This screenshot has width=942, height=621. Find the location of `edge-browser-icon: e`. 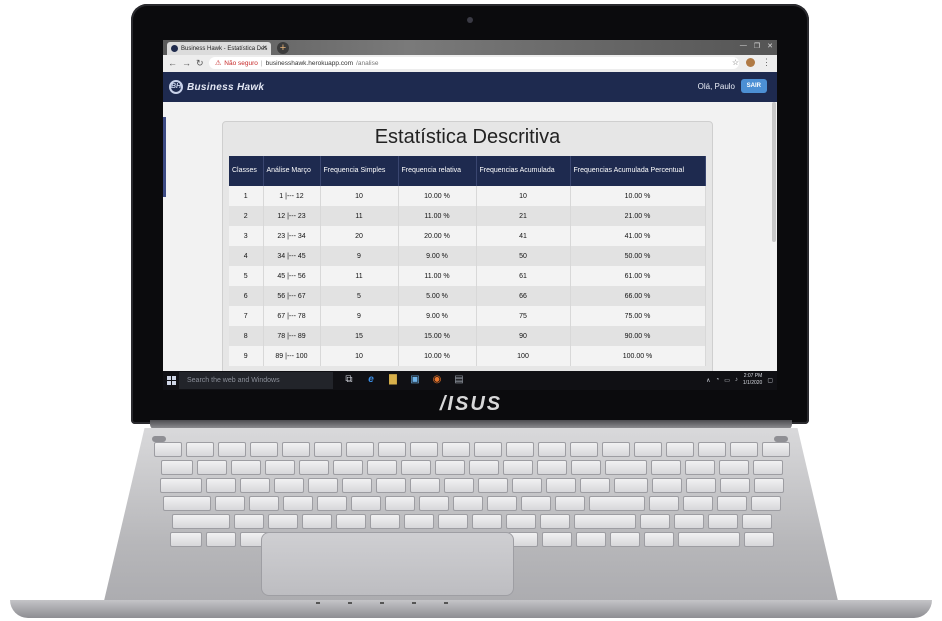

edge-browser-icon: e is located at coordinates (371, 380).